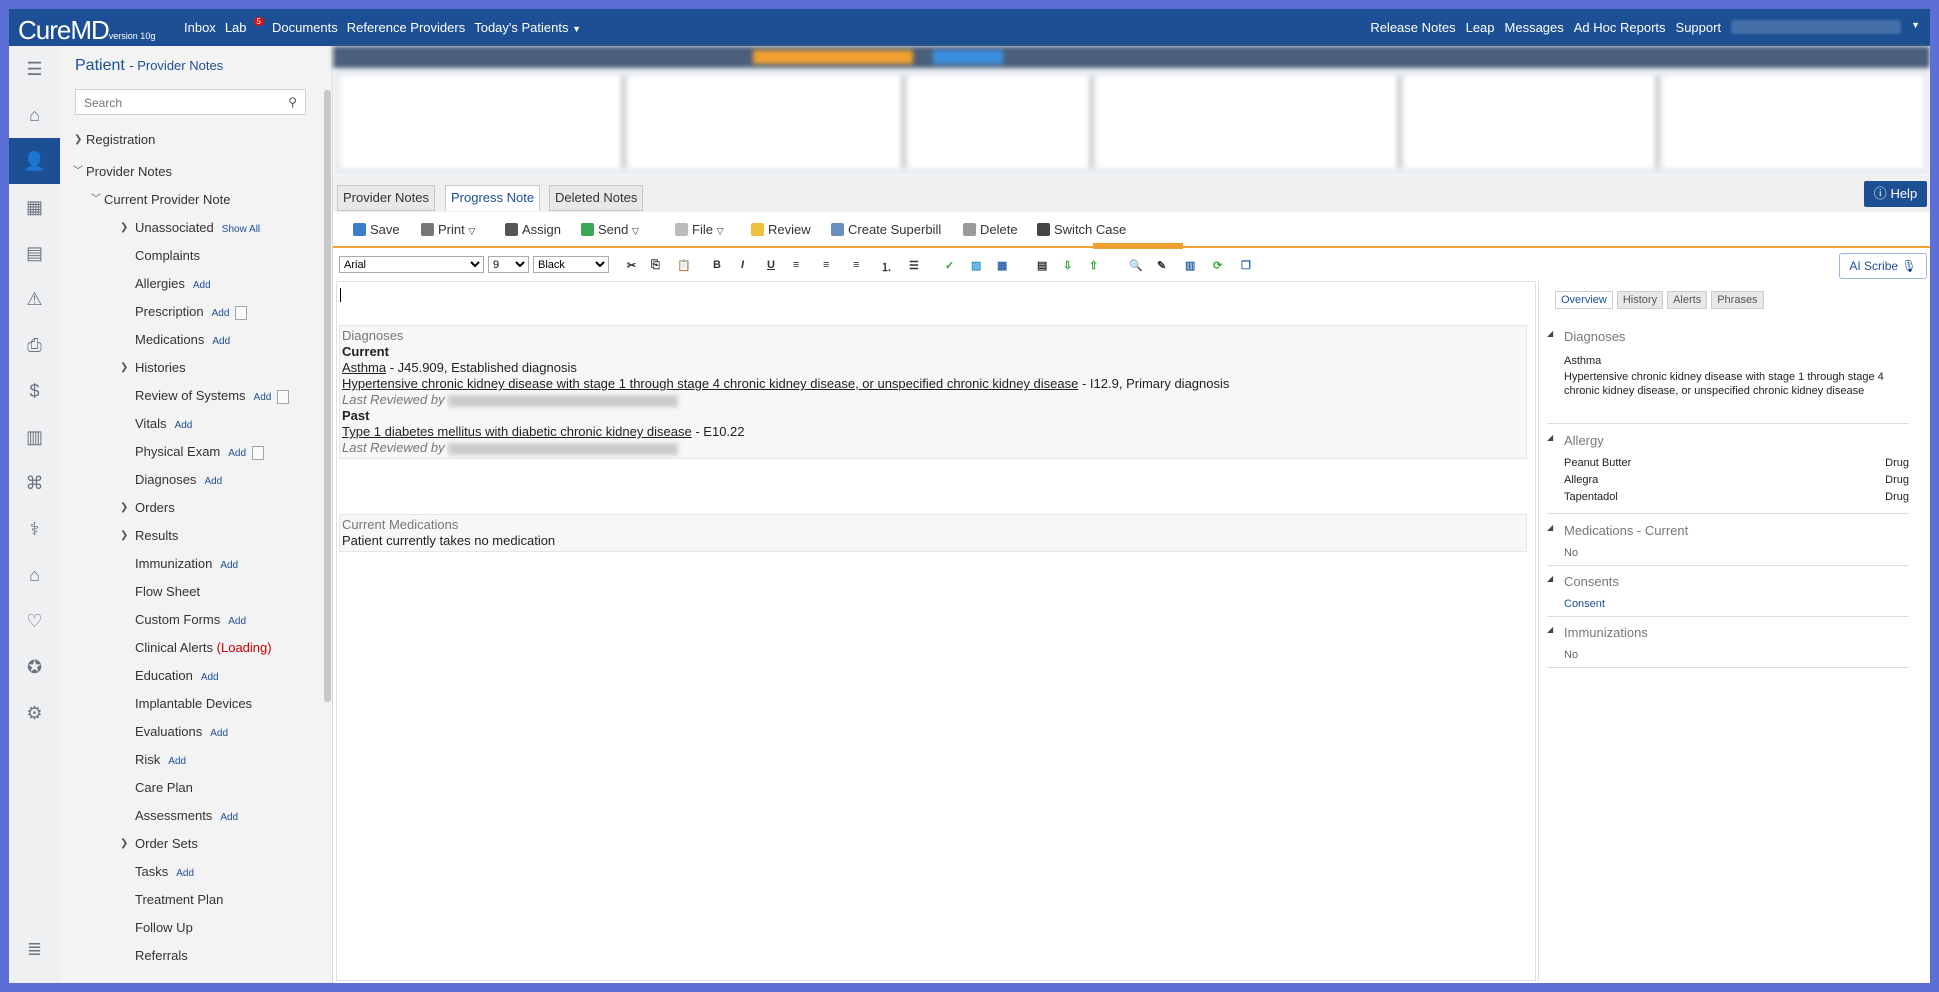 The height and width of the screenshot is (992, 1939). I want to click on font-family-select: Arial, so click(411, 264).